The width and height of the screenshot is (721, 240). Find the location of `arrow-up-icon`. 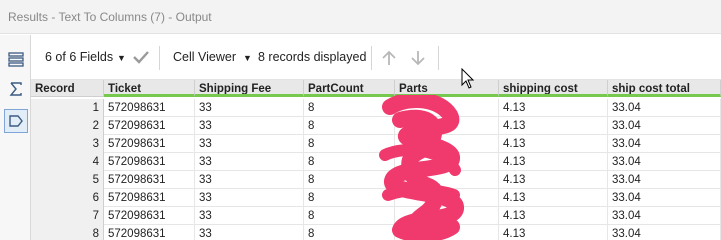

arrow-up-icon is located at coordinates (389, 58).